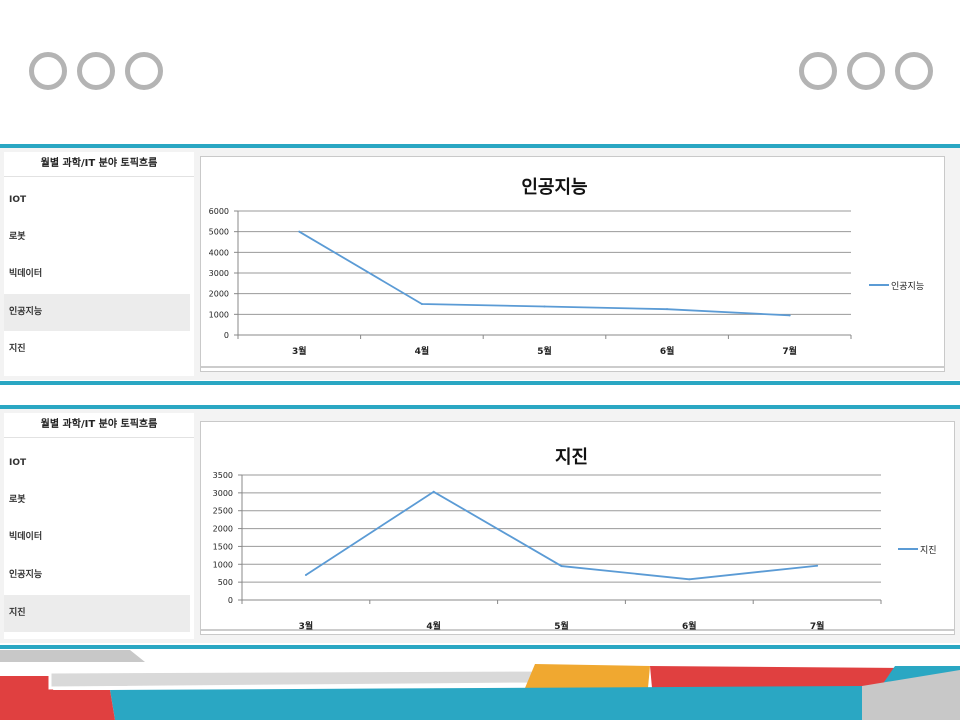 This screenshot has width=960, height=720. Describe the element at coordinates (480, 383) in the screenshot. I see `panel1-bottom-divider` at that location.